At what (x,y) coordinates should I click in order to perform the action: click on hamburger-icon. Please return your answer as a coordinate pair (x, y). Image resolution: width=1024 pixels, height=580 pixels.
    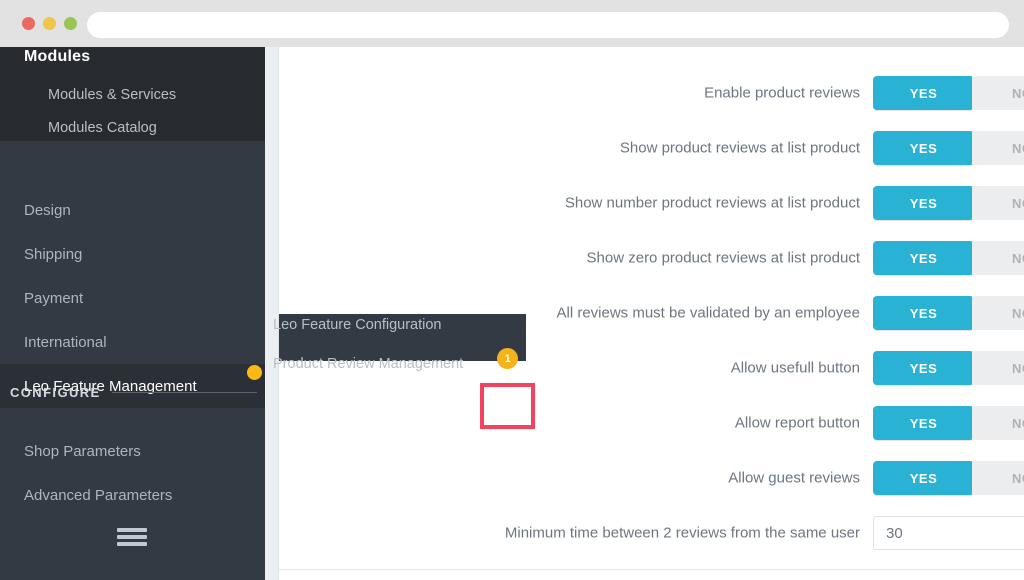
    Looking at the image, I should click on (132, 537).